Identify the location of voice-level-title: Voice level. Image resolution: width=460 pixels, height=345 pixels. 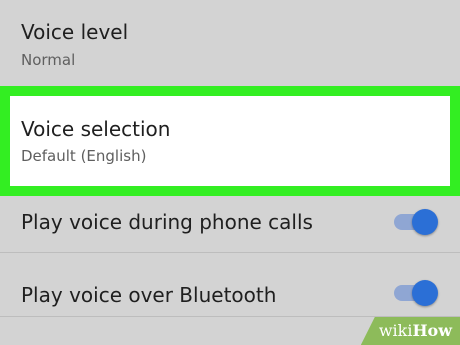
(75, 32).